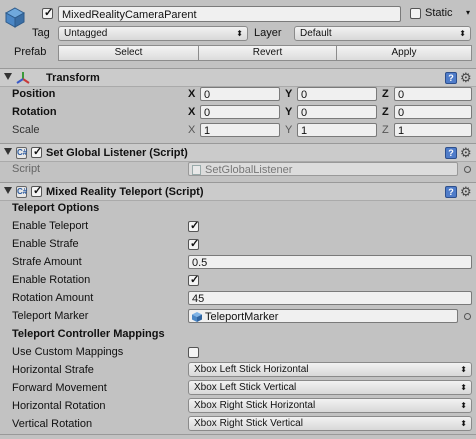 This screenshot has height=439, width=476. I want to click on script-field: SetGlobalListener, so click(323, 169).